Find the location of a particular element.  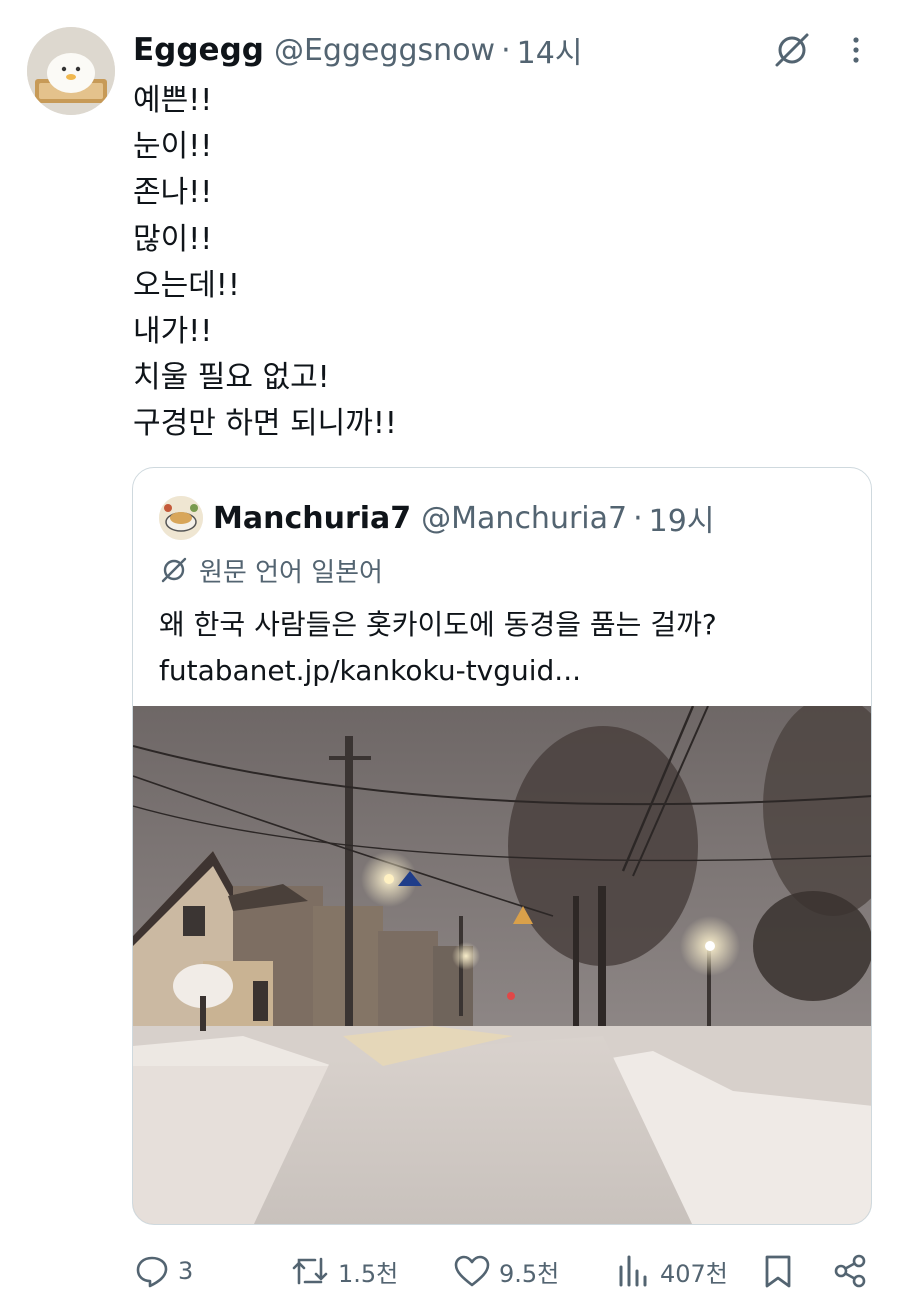

retweet-button: 1.5천 is located at coordinates (344, 1271).